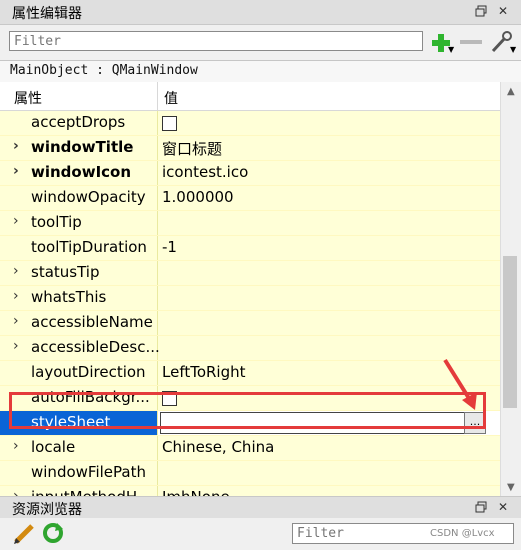 Image resolution: width=521 pixels, height=550 pixels. I want to click on property-row: layoutDirection LeftToRight, so click(250, 373).